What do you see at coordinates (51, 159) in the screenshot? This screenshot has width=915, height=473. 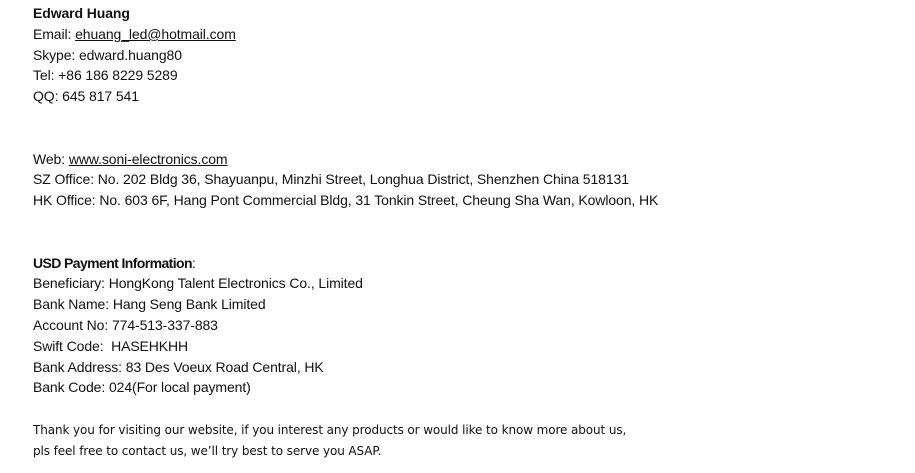 I see `web-label: Web:` at bounding box center [51, 159].